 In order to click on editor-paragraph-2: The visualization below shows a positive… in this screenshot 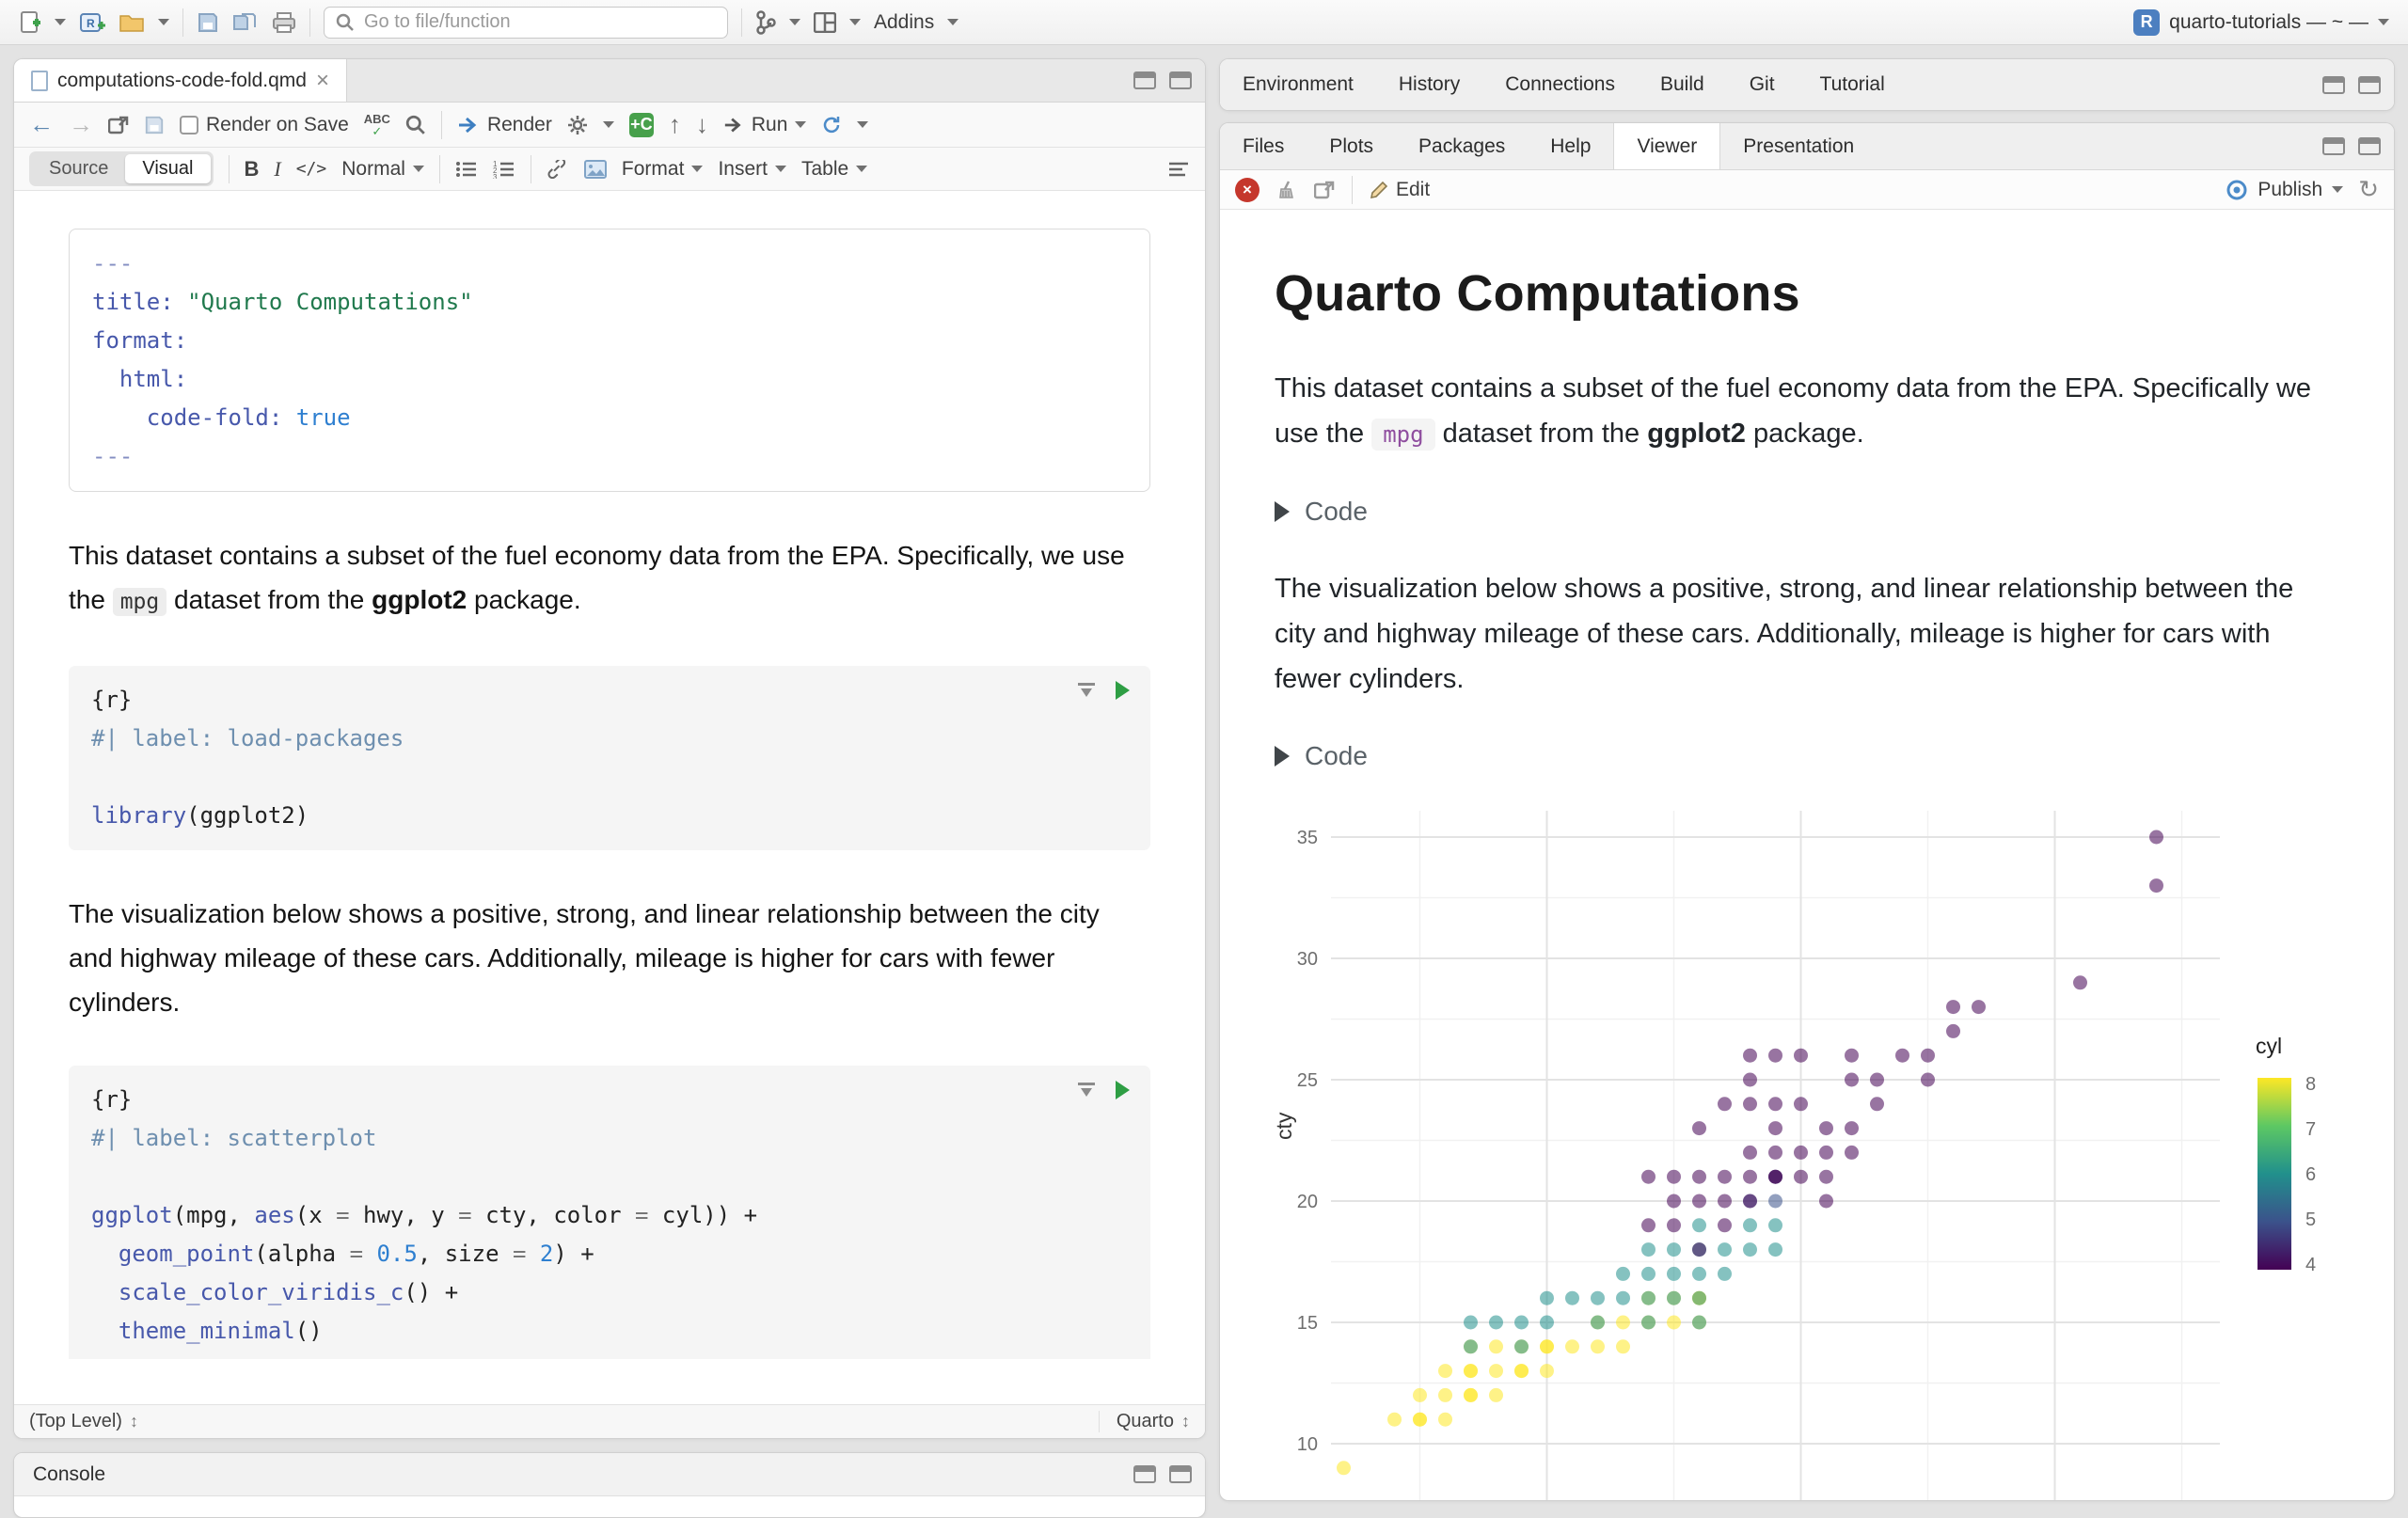, I will do `click(609, 958)`.